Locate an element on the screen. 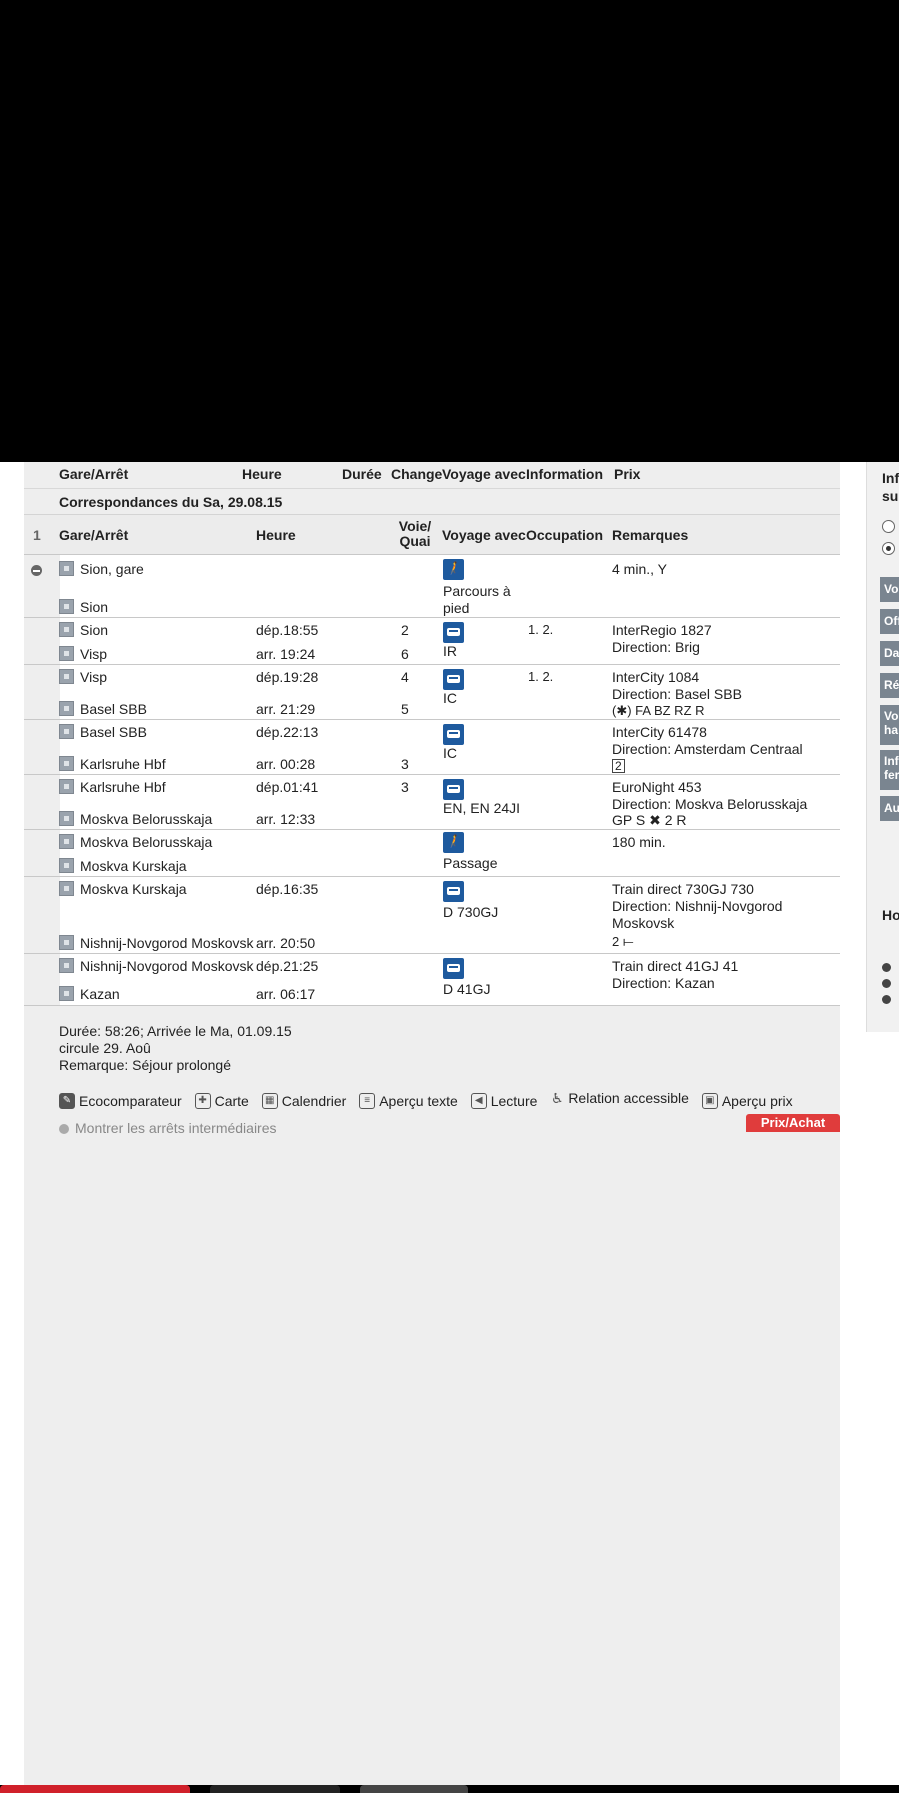 This screenshot has height=1793, width=899. transport-mode: Parcours à pied is located at coordinates (477, 599).